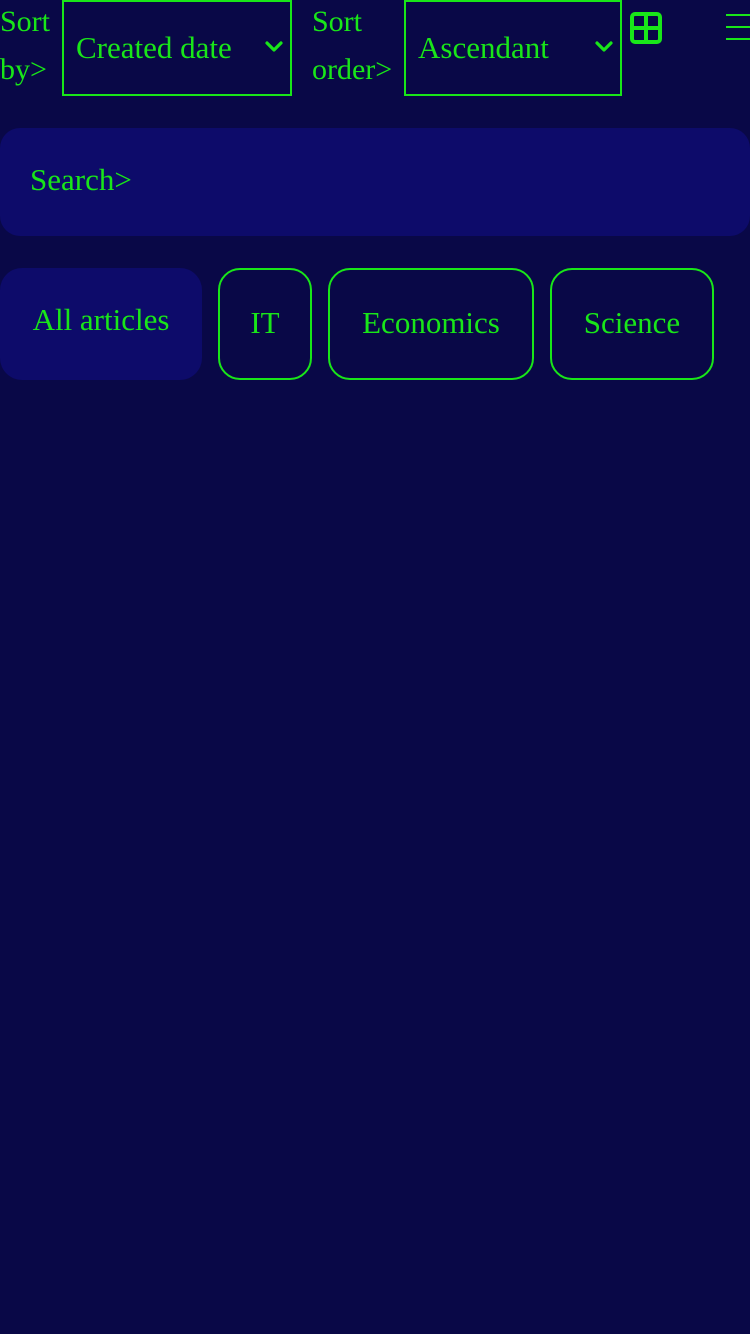  Describe the element at coordinates (25, 21) in the screenshot. I see `sort-by-label-line1: Sort` at that location.